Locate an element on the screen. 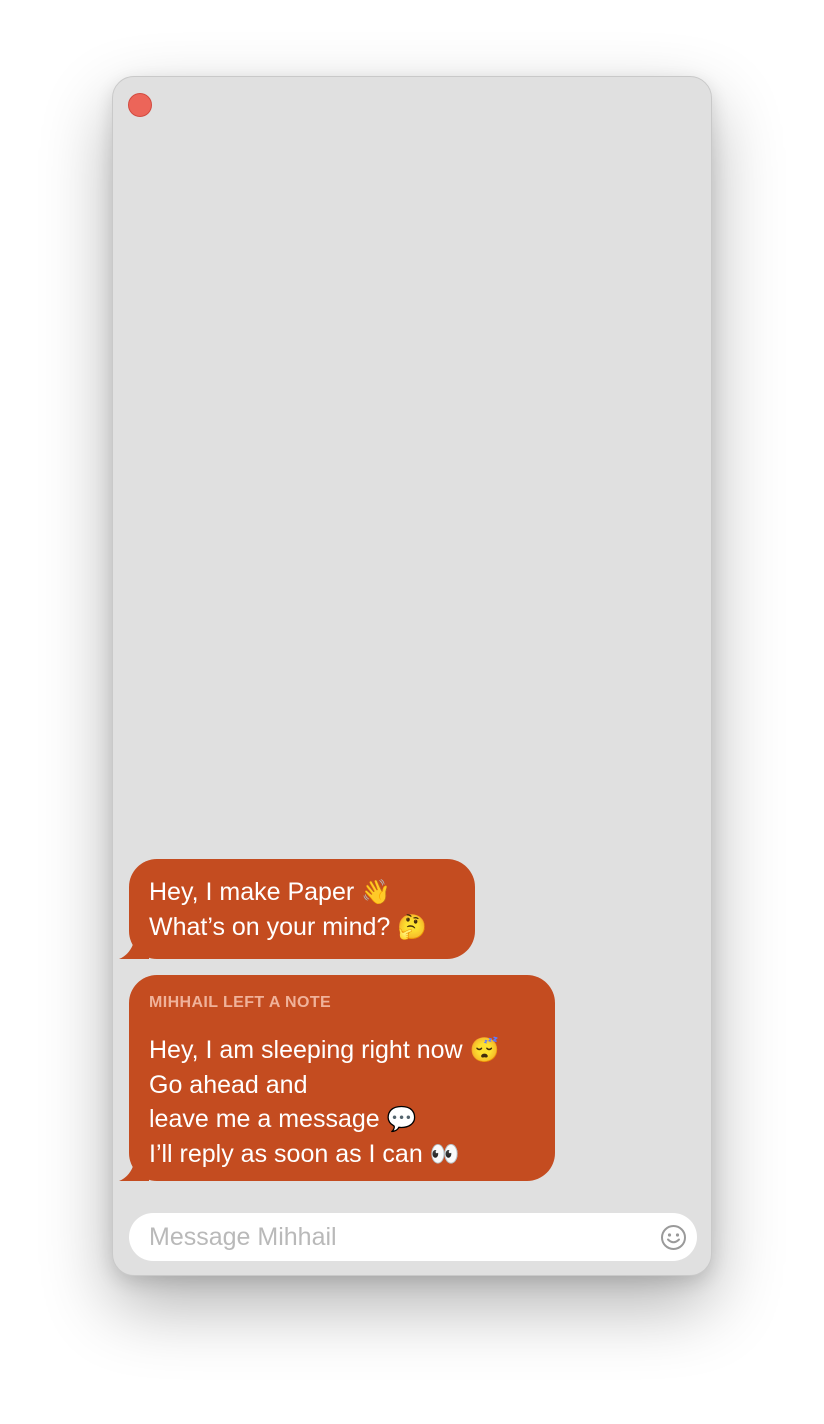 The image size is (824, 1424). eyes-icon: 👀 is located at coordinates (444, 1154).